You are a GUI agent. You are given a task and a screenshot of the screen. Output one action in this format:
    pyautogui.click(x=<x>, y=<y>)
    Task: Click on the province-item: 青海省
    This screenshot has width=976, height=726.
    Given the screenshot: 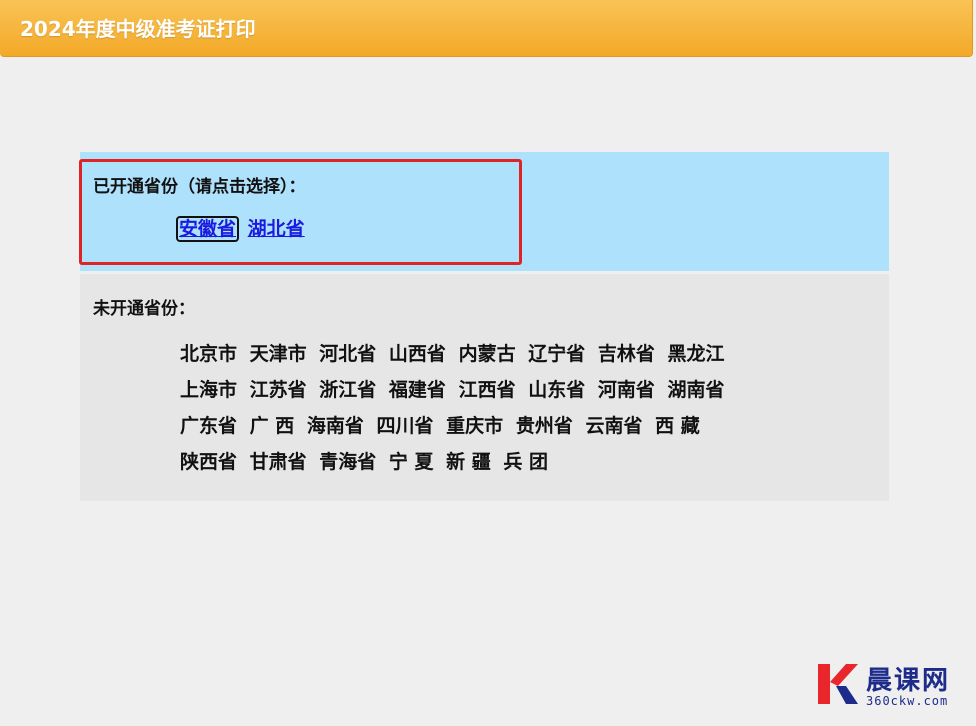 What is the action you would take?
    pyautogui.click(x=348, y=462)
    